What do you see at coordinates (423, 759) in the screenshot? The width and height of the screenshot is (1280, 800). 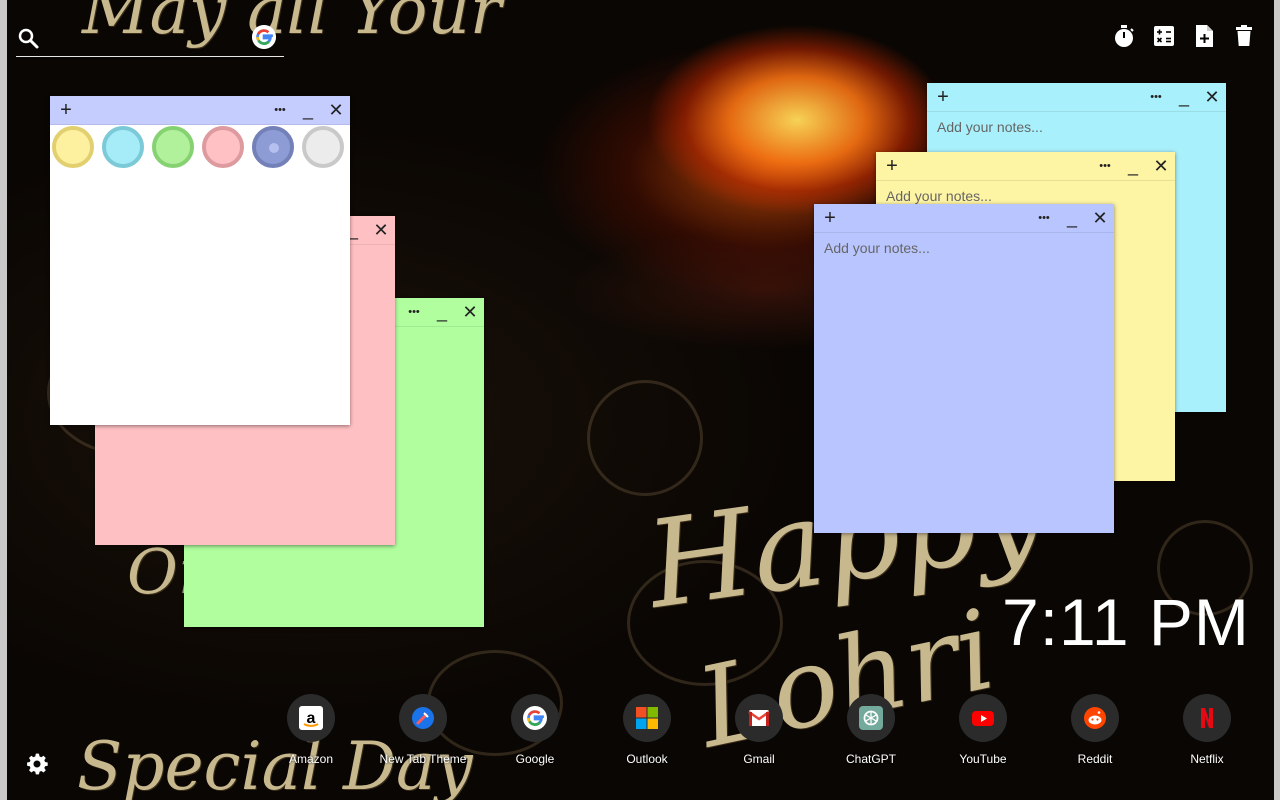 I see `shortcut-label: New Tab Theme` at bounding box center [423, 759].